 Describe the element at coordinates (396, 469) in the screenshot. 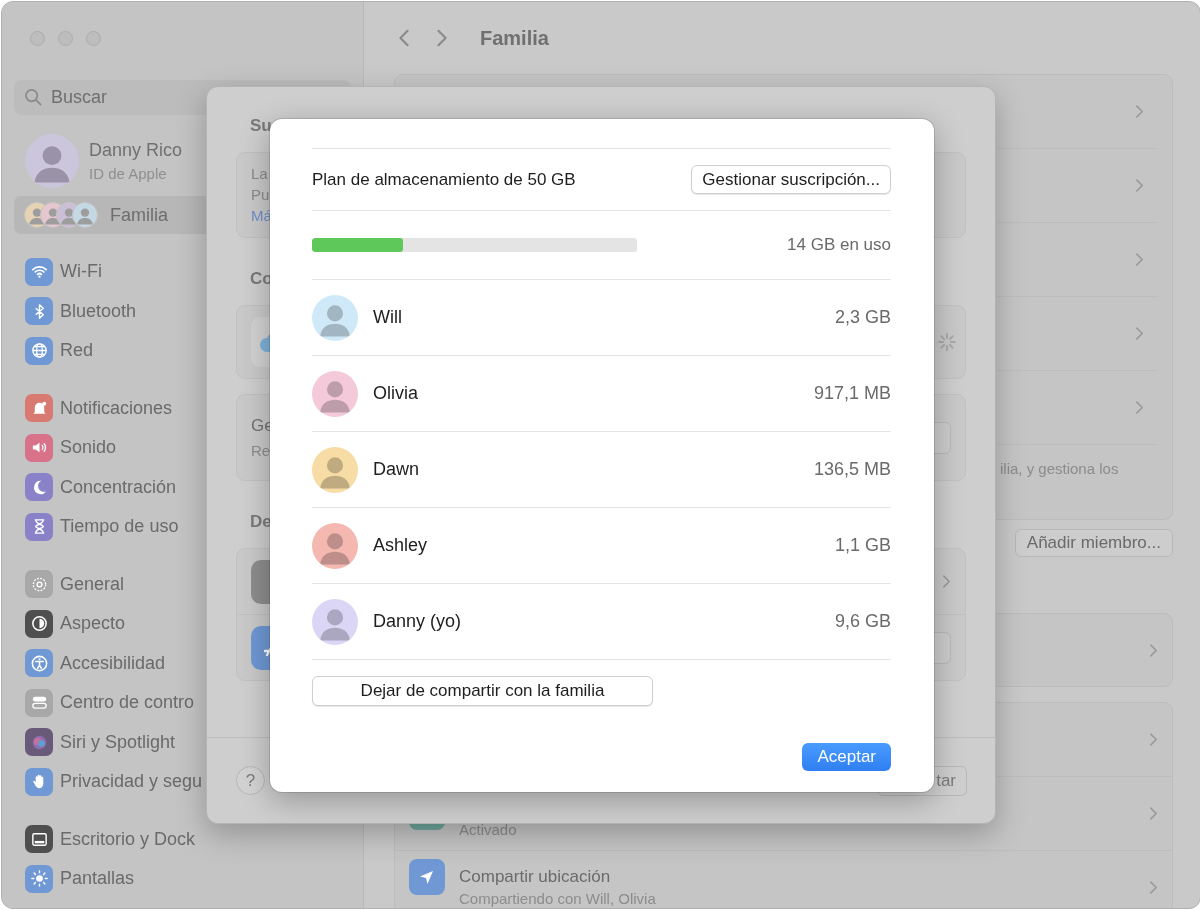

I see `member-name: Dawn` at that location.